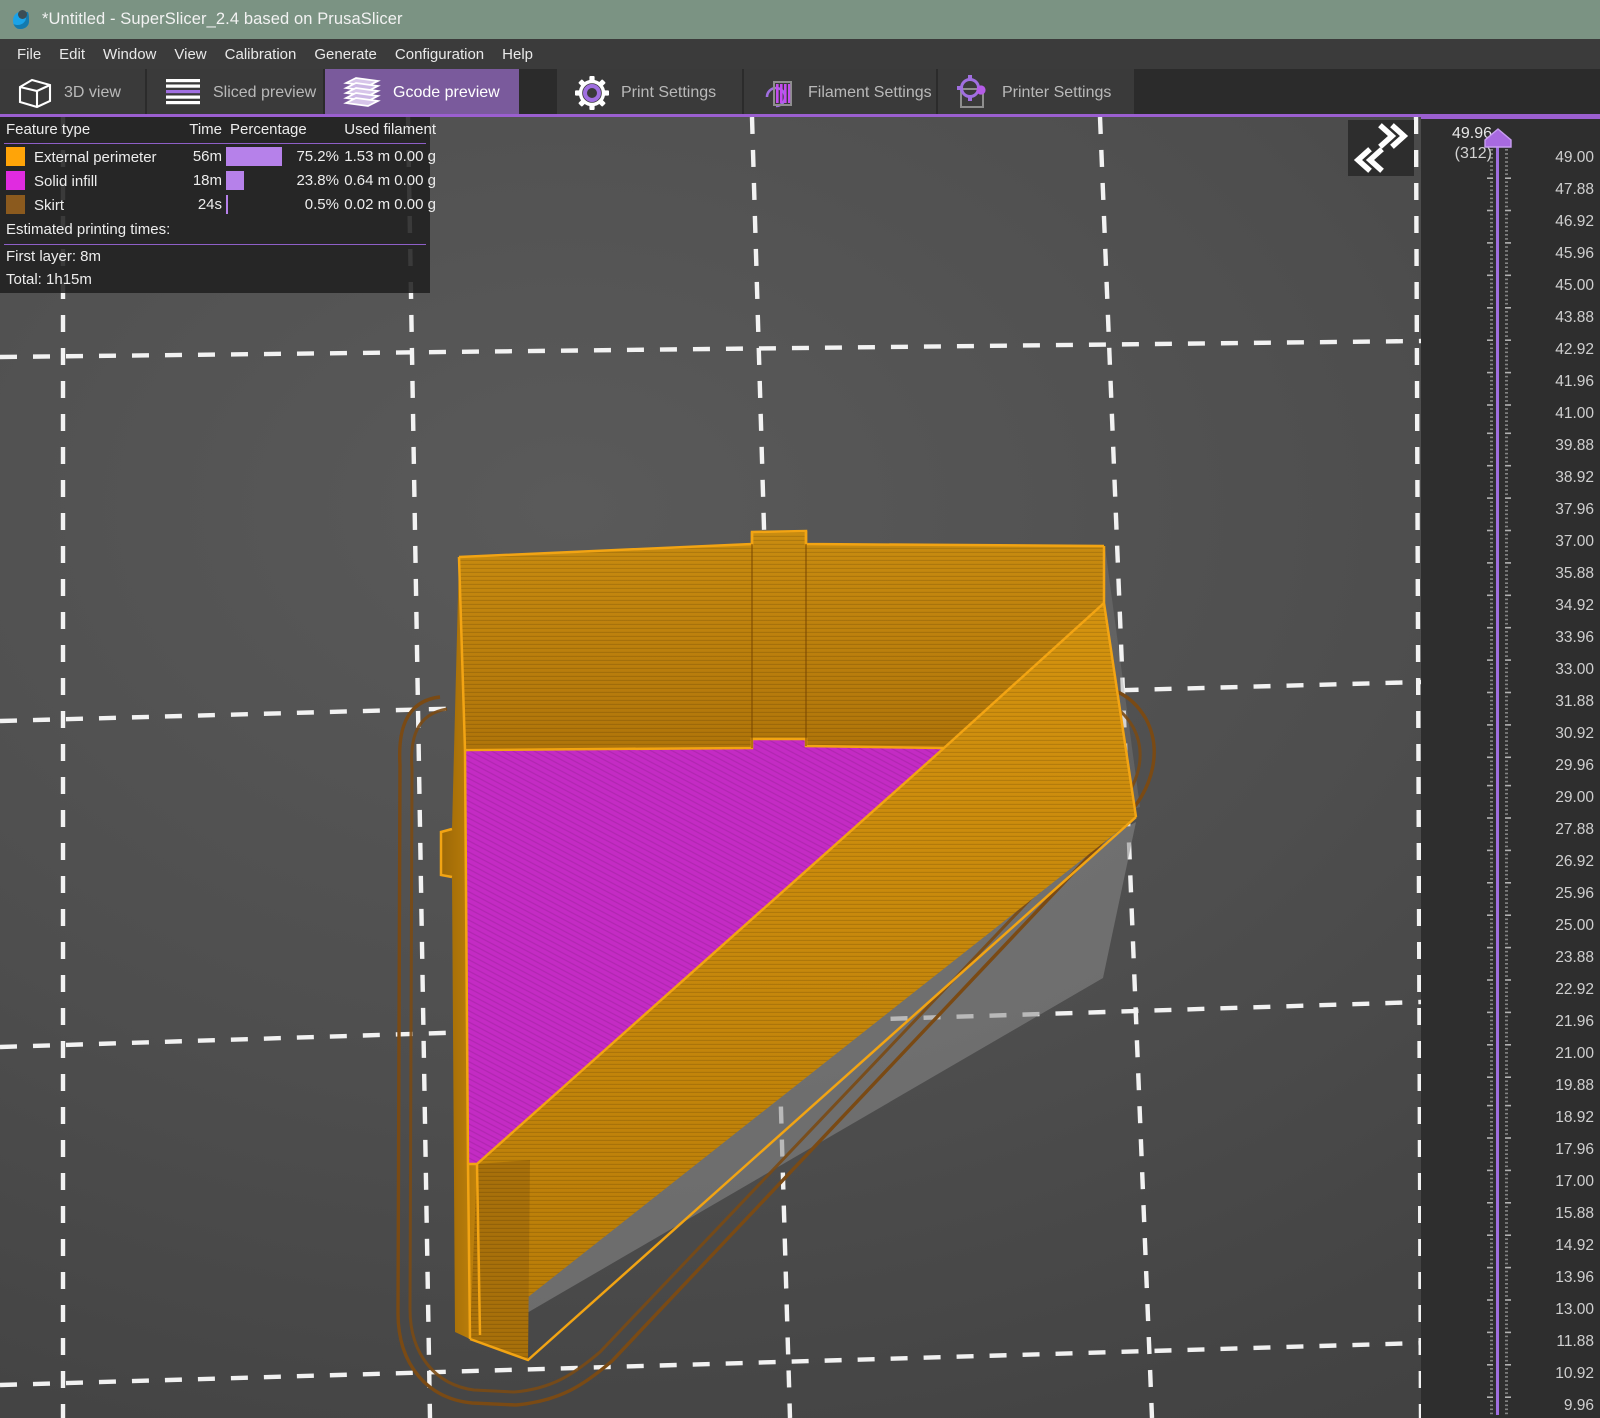 This screenshot has height=1418, width=1600. Describe the element at coordinates (1497, 780) in the screenshot. I see `slider-track` at that location.